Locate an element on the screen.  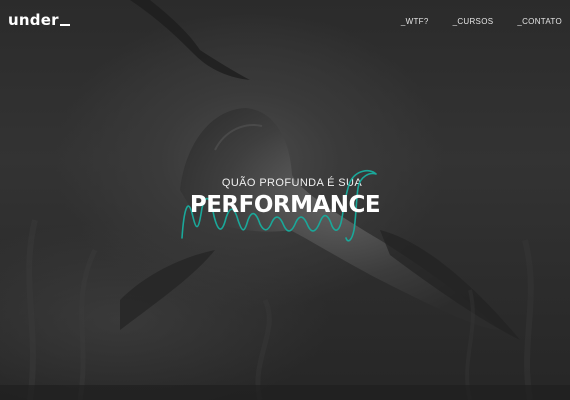
nav-link-contato: _CONTATO is located at coordinates (539, 22).